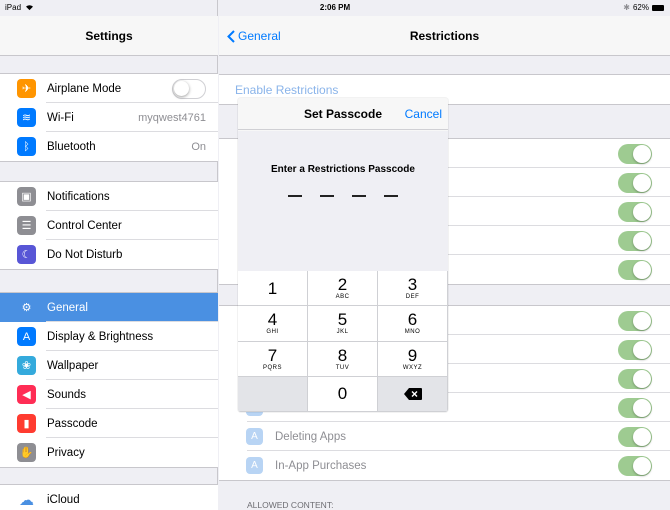 Image resolution: width=670 pixels, height=510 pixels. What do you see at coordinates (342, 320) in the screenshot?
I see `key-digit: 5` at bounding box center [342, 320].